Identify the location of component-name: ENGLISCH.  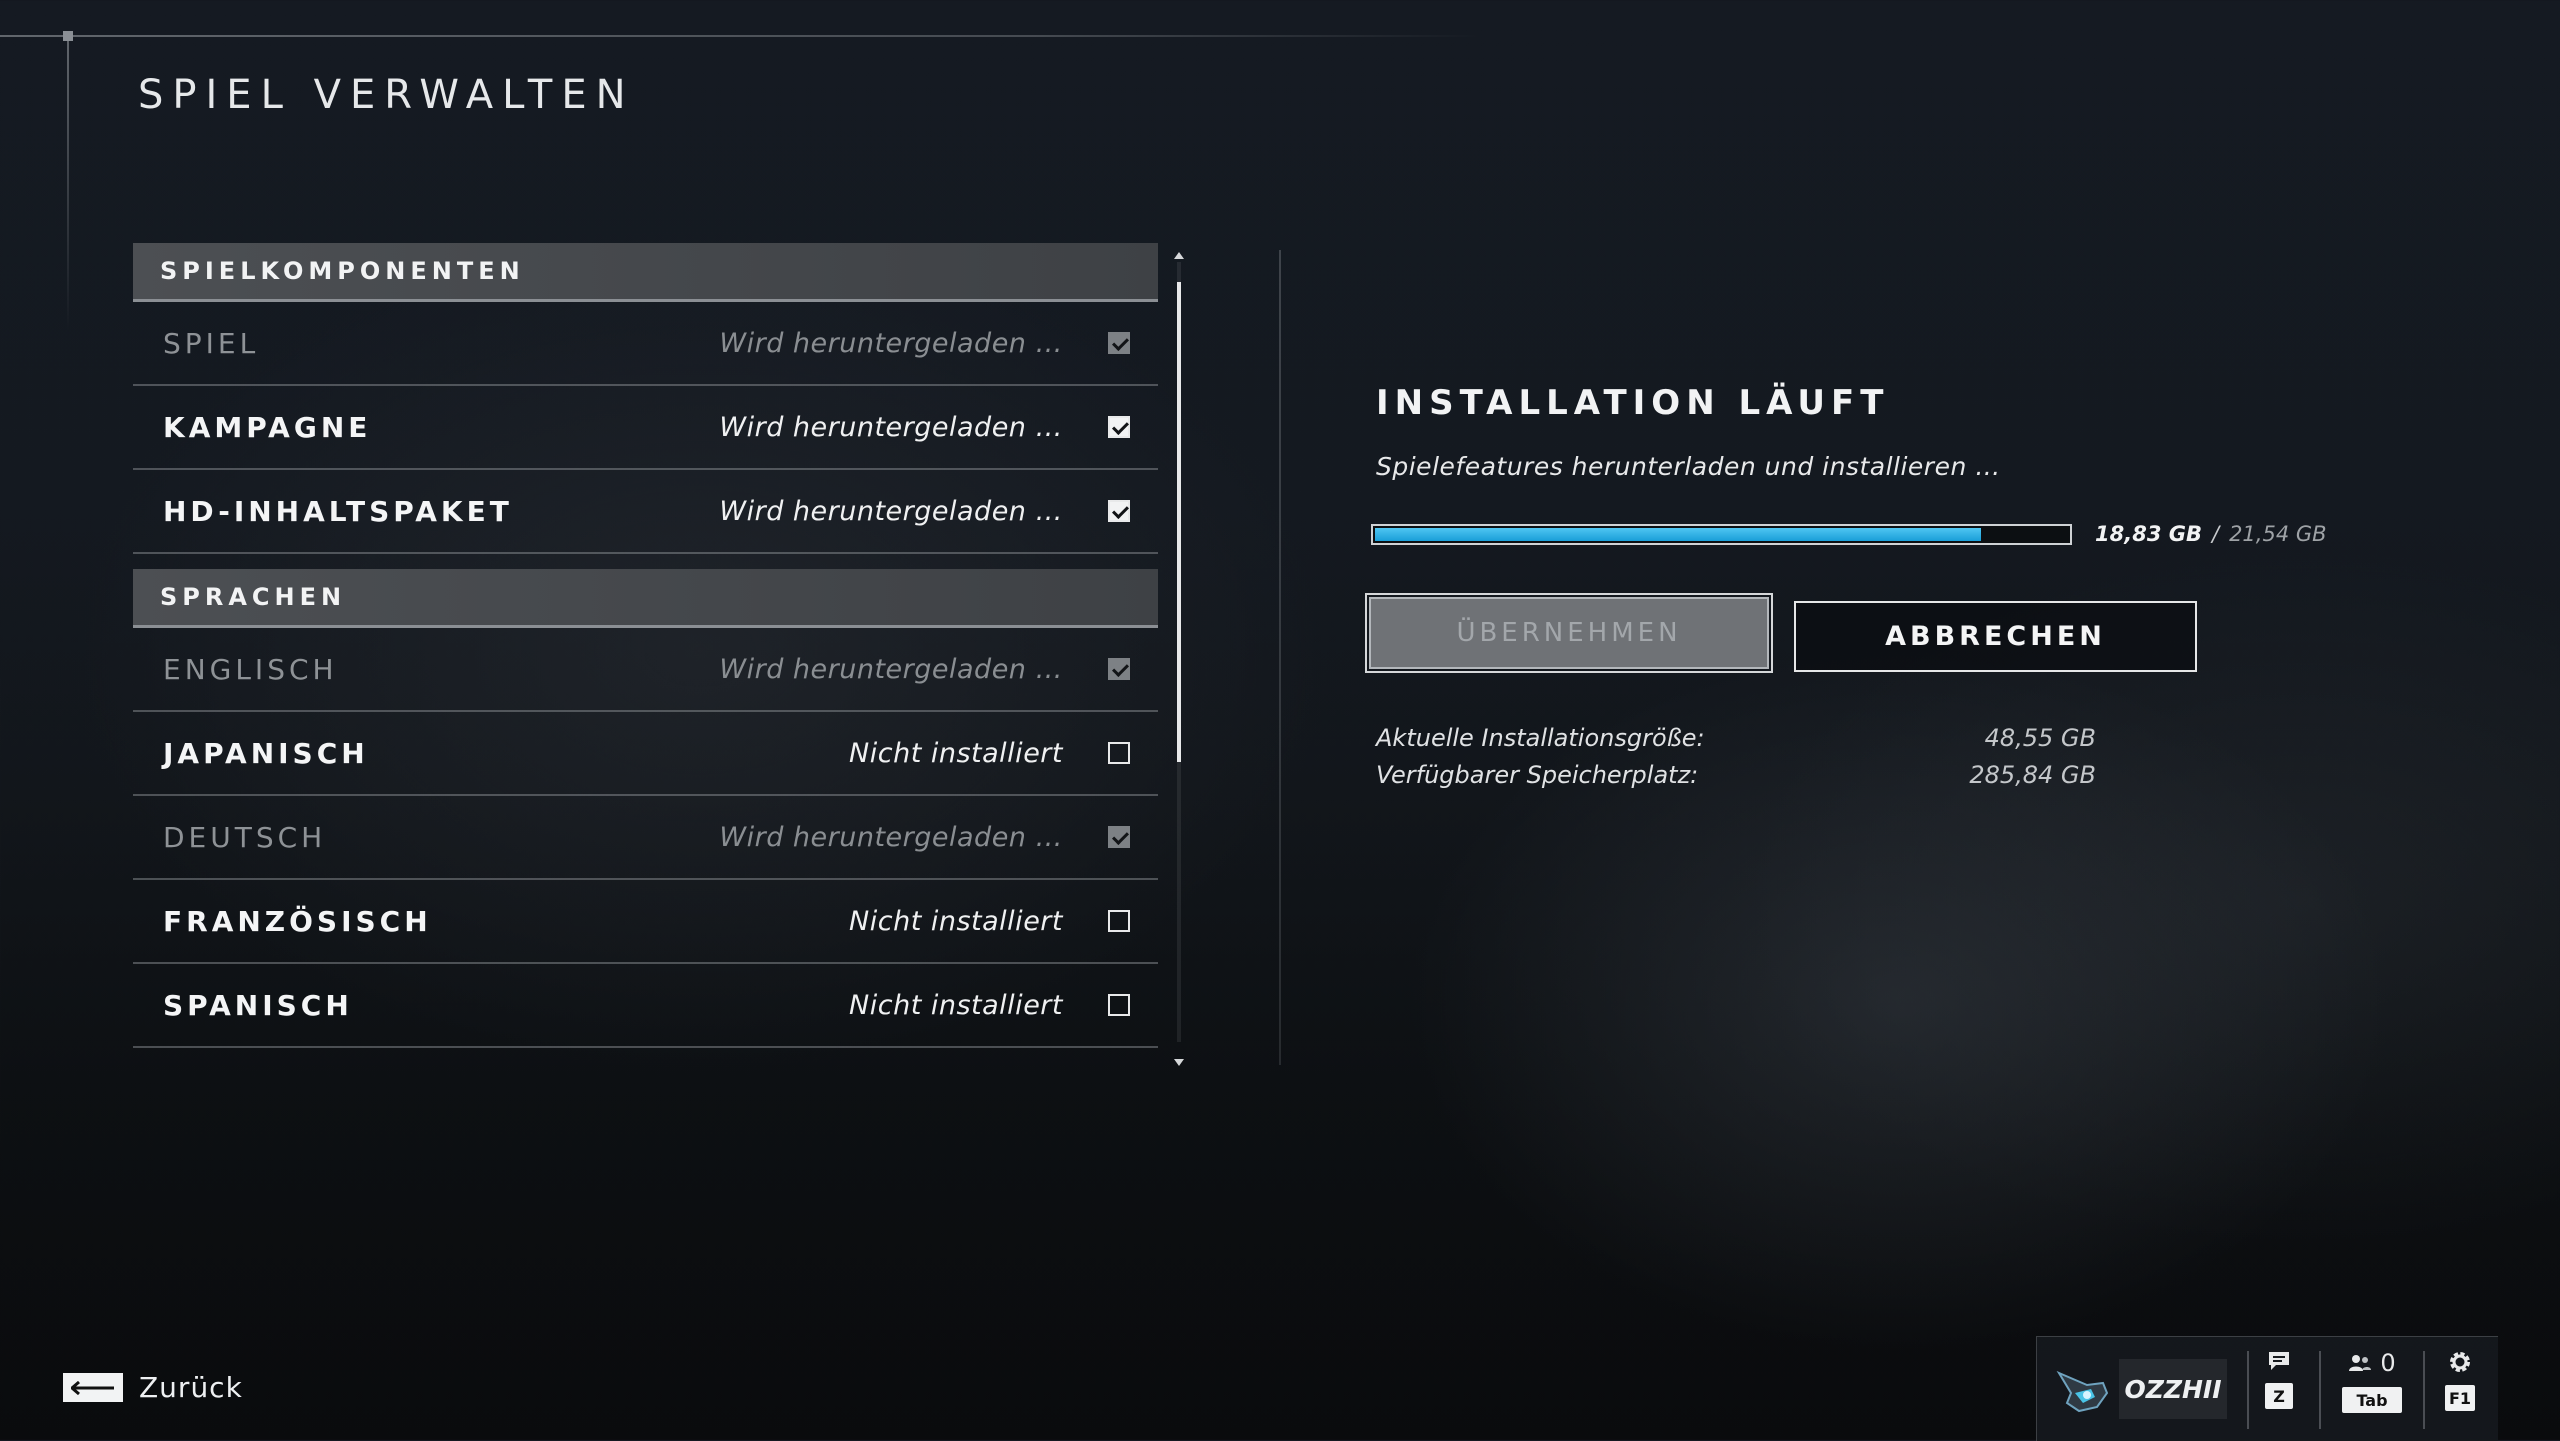
(250, 669).